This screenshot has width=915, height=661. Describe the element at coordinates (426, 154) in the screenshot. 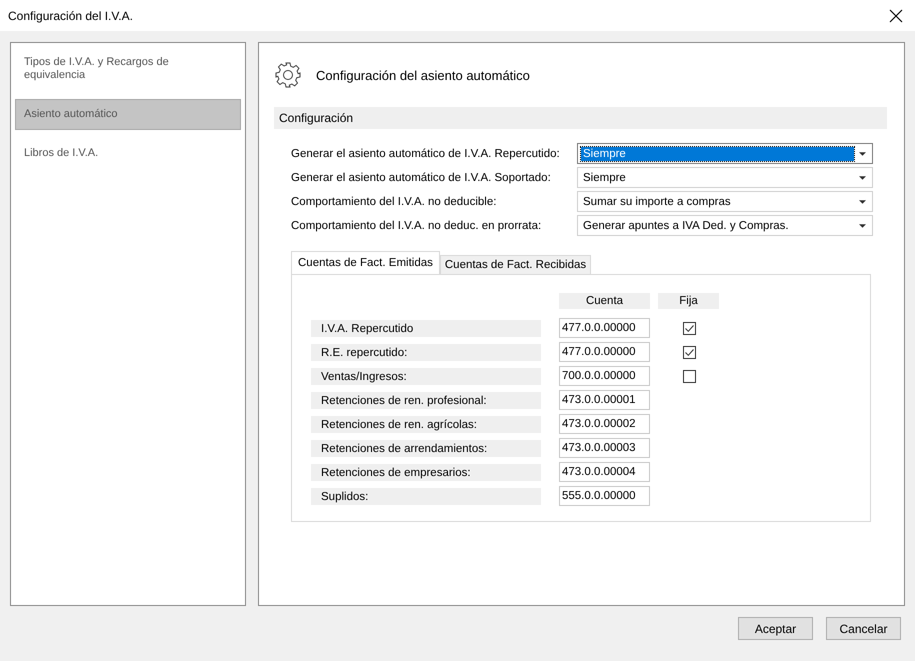

I see `setting-label: Generar el asiento automático de I.V.A. Repercutido:` at that location.